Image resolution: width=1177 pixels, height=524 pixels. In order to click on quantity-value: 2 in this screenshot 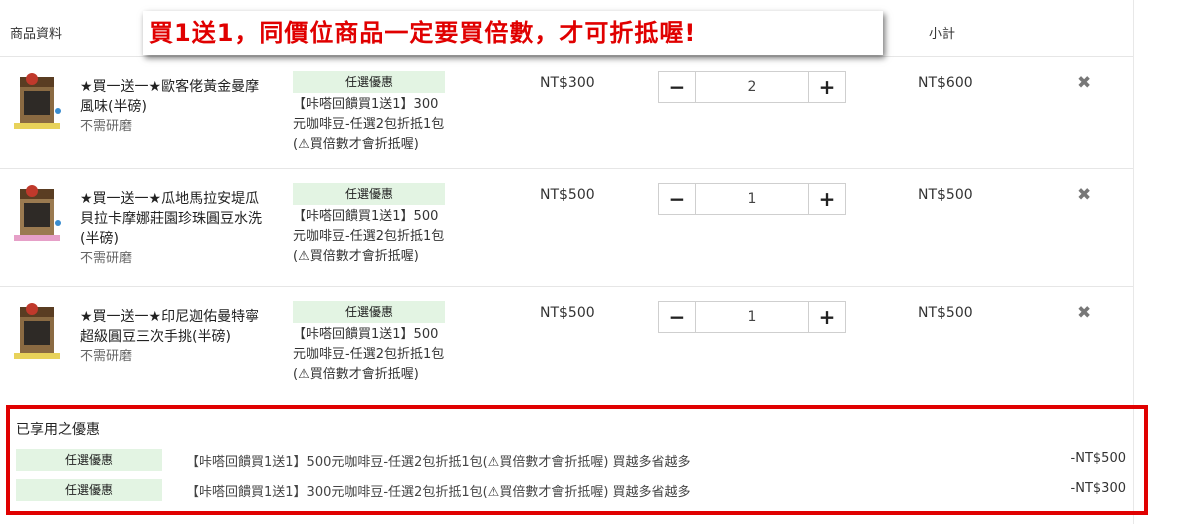, I will do `click(752, 87)`.